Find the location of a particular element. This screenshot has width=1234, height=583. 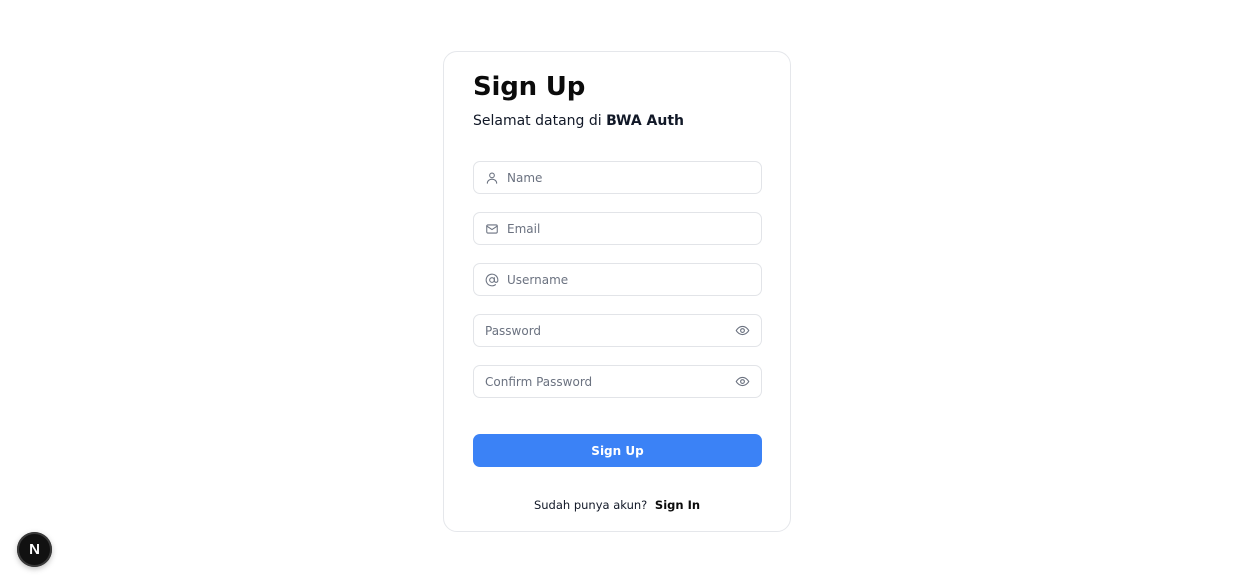

password-field is located at coordinates (617, 330).